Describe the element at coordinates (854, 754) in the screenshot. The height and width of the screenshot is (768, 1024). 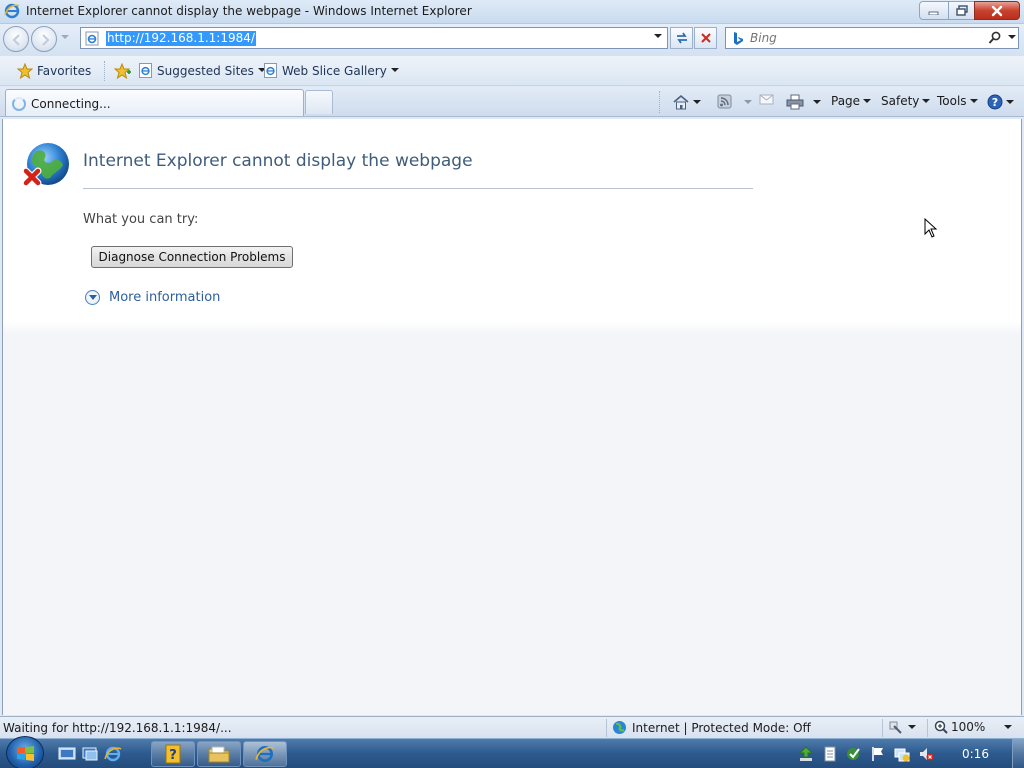
I see `security-check-icon` at that location.